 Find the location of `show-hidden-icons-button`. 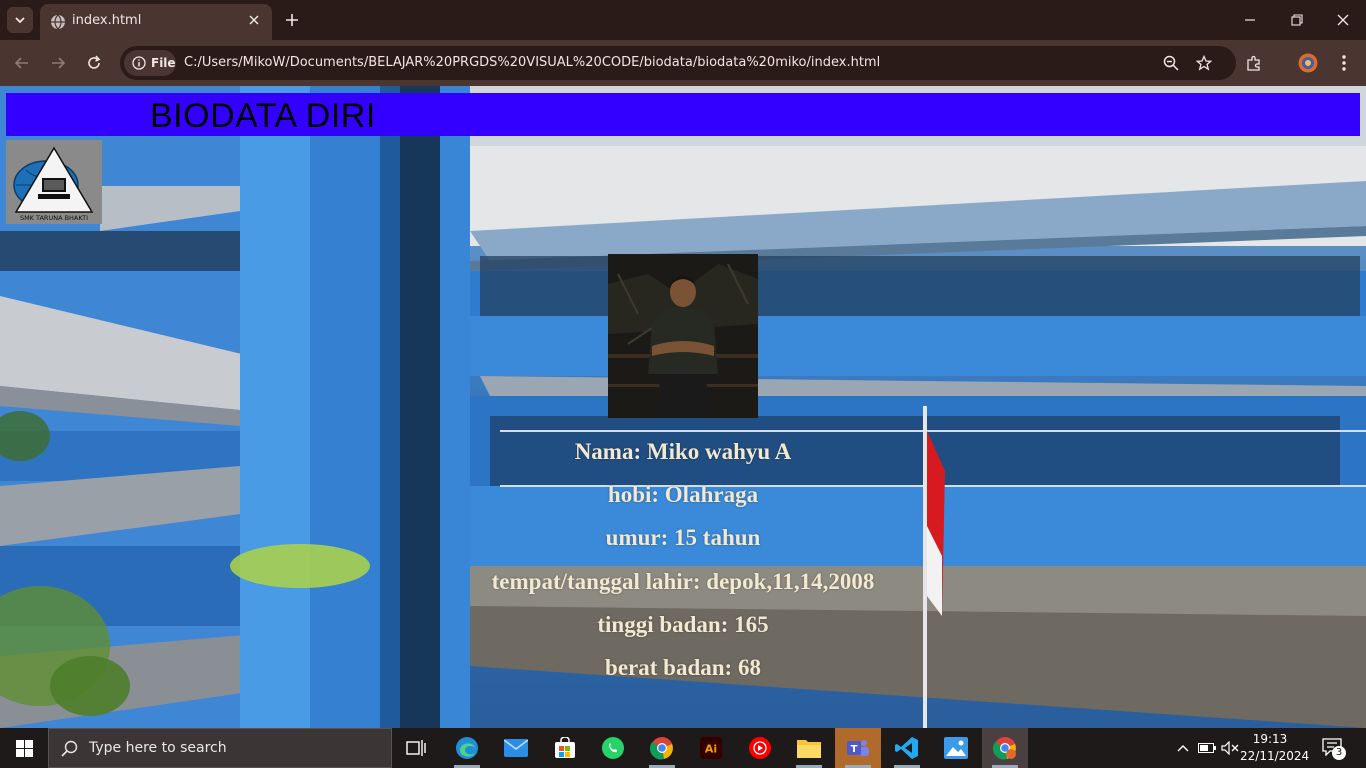

show-hidden-icons-button is located at coordinates (1183, 748).